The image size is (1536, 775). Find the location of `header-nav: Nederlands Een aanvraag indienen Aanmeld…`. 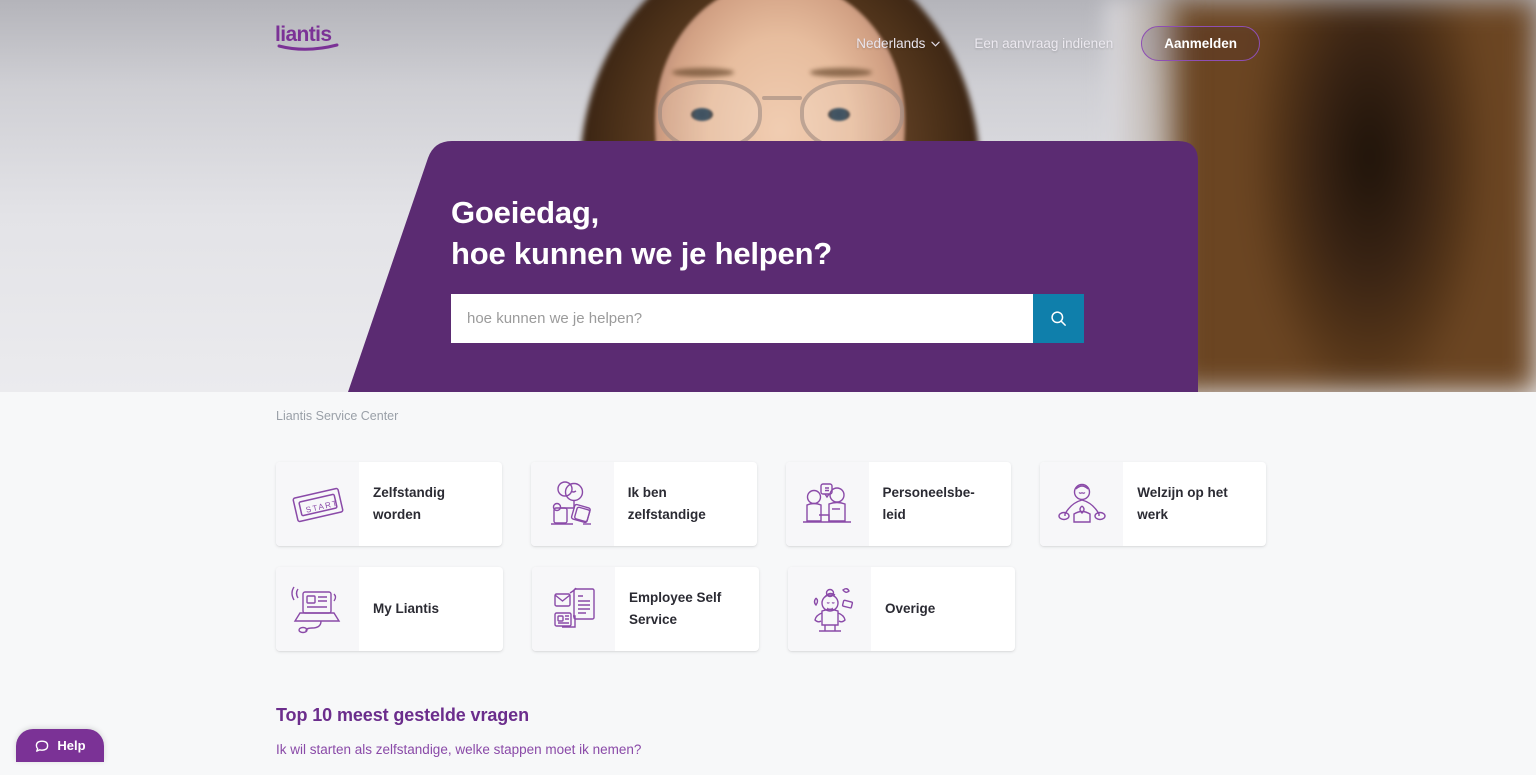

header-nav: Nederlands Een aanvraag indienen Aanmeld… is located at coordinates (1058, 43).